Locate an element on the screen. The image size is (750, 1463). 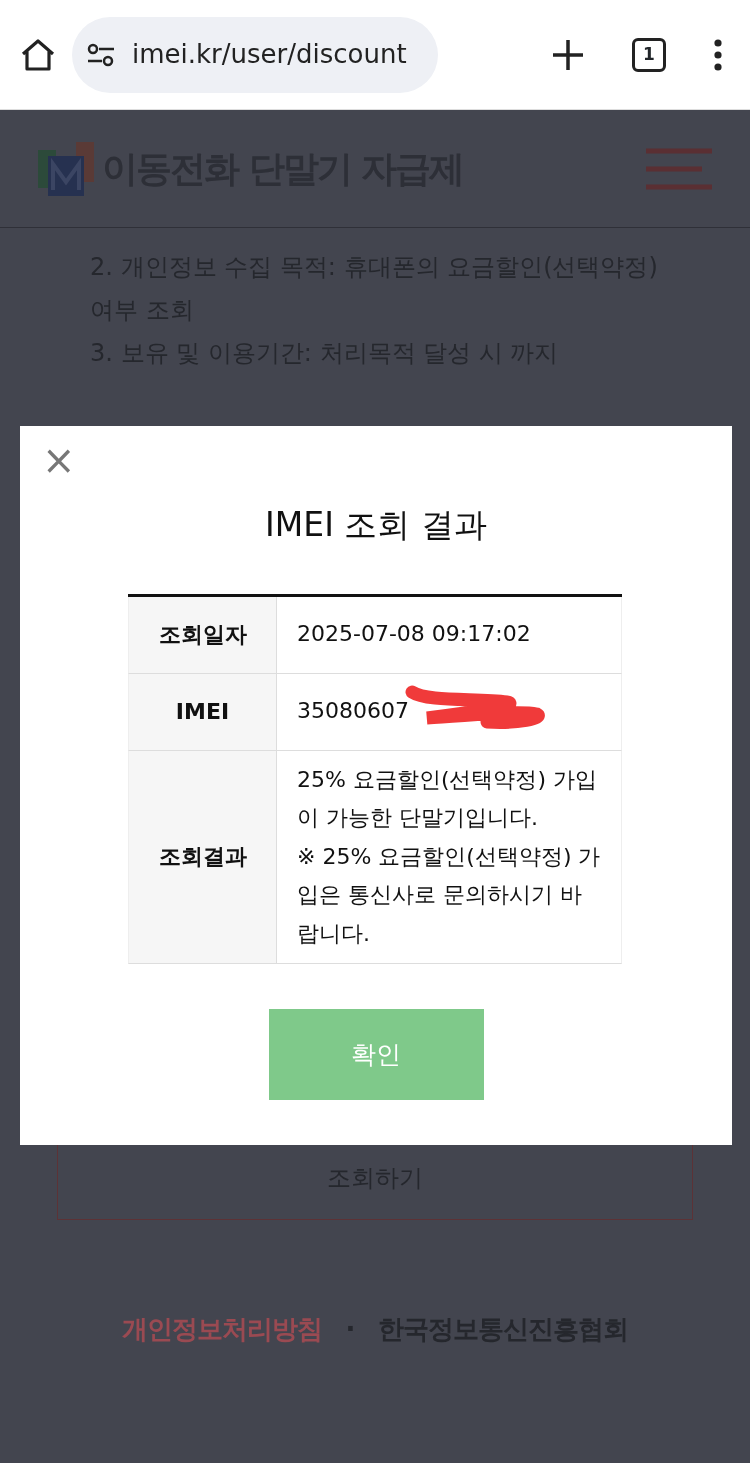
table-cell-text: 2025-07-08 09:17:02 is located at coordinates (414, 634).